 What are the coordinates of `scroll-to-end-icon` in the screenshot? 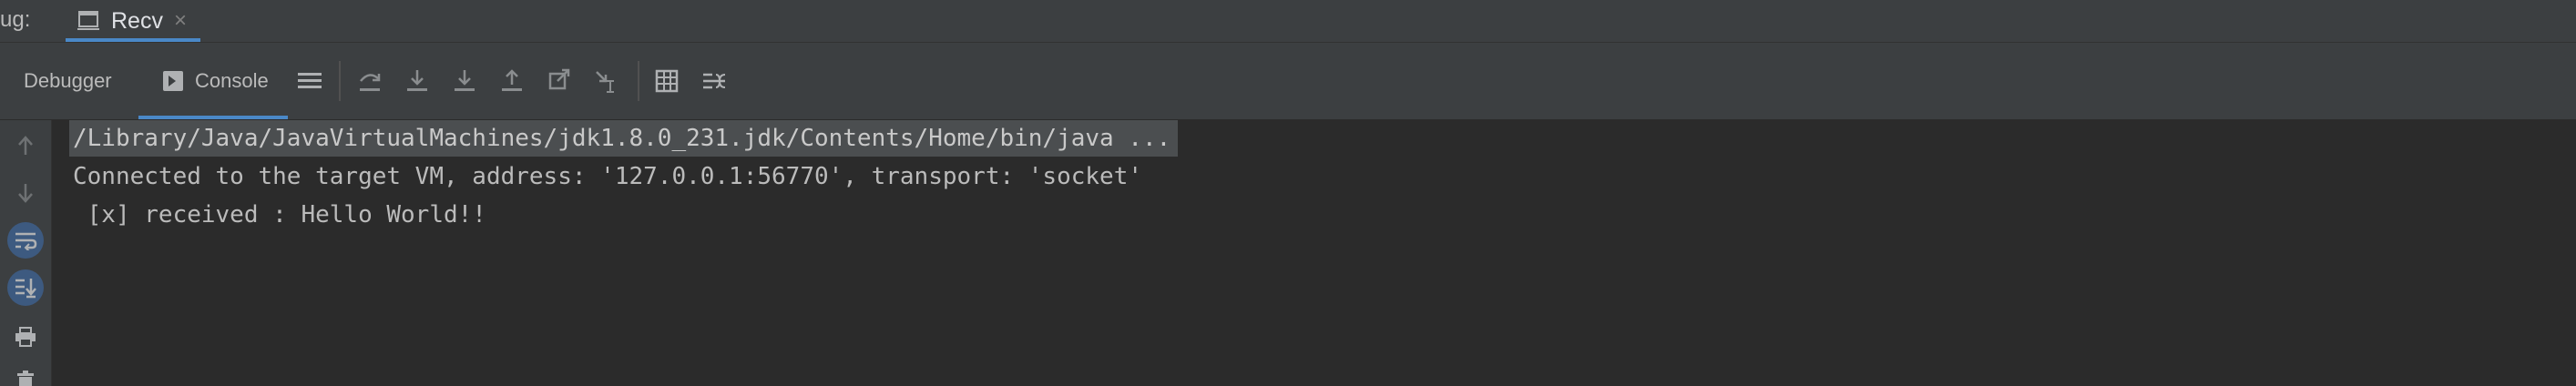 It's located at (25, 287).